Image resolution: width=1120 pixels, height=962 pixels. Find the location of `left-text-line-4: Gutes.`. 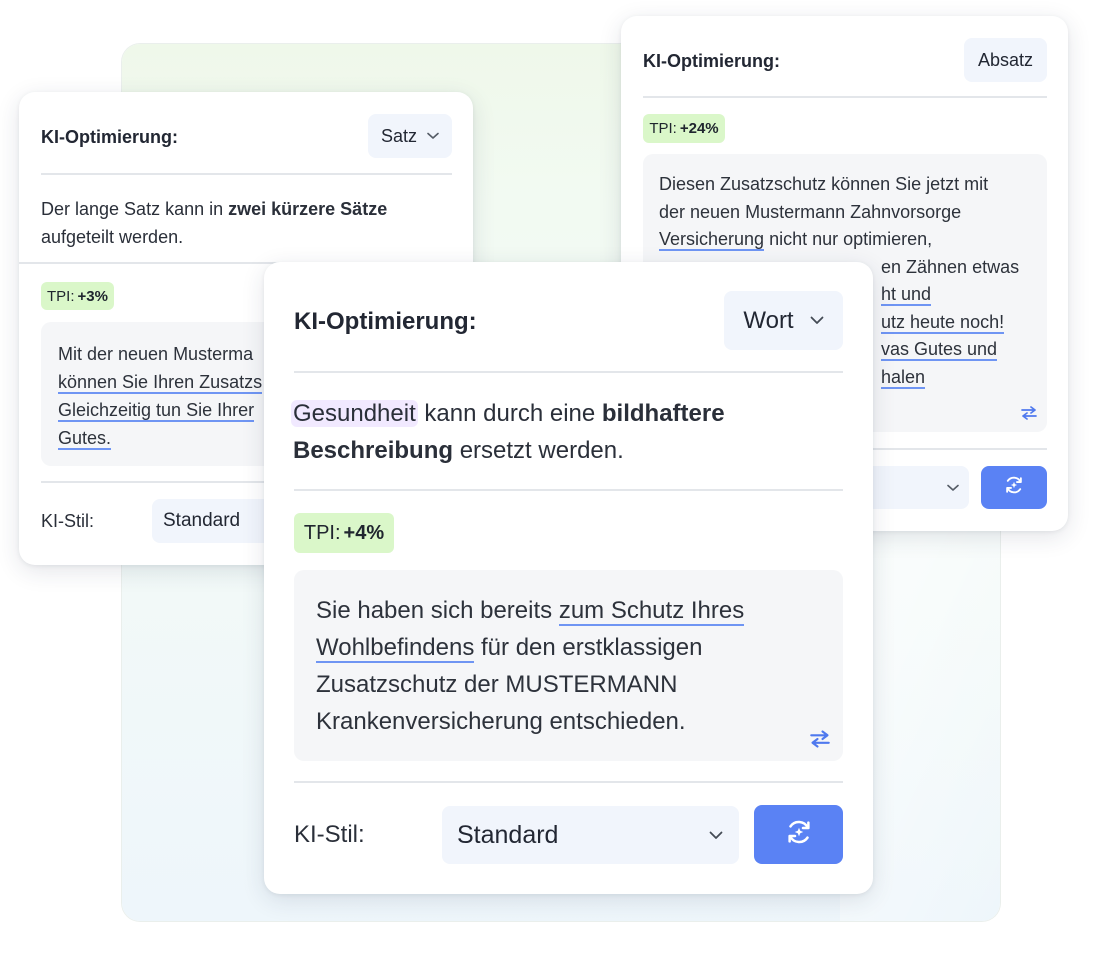

left-text-line-4: Gutes. is located at coordinates (85, 439).